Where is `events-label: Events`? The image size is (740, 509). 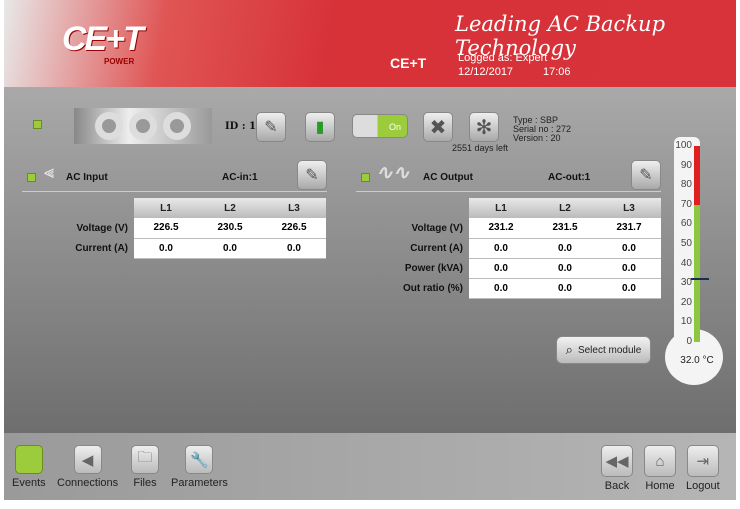
events-label: Events is located at coordinates (29, 483).